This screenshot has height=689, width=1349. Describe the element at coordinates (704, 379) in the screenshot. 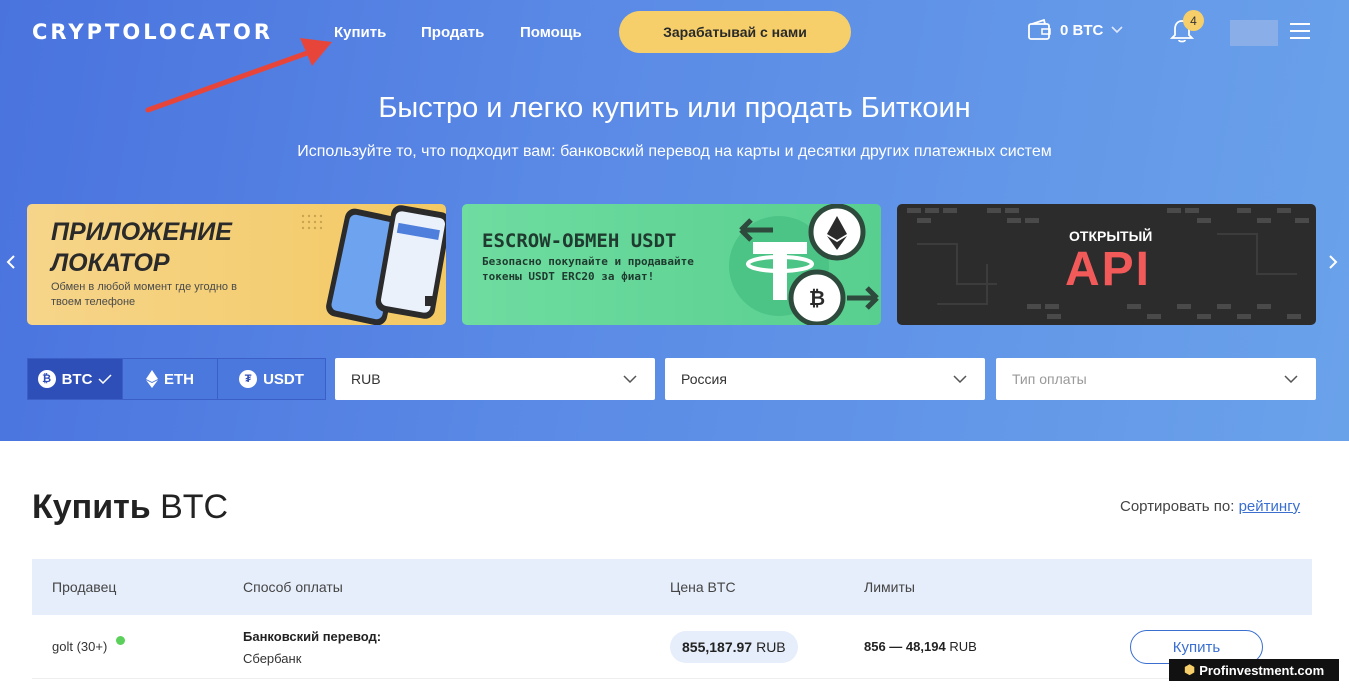

I see `country-select-value: Россия` at that location.